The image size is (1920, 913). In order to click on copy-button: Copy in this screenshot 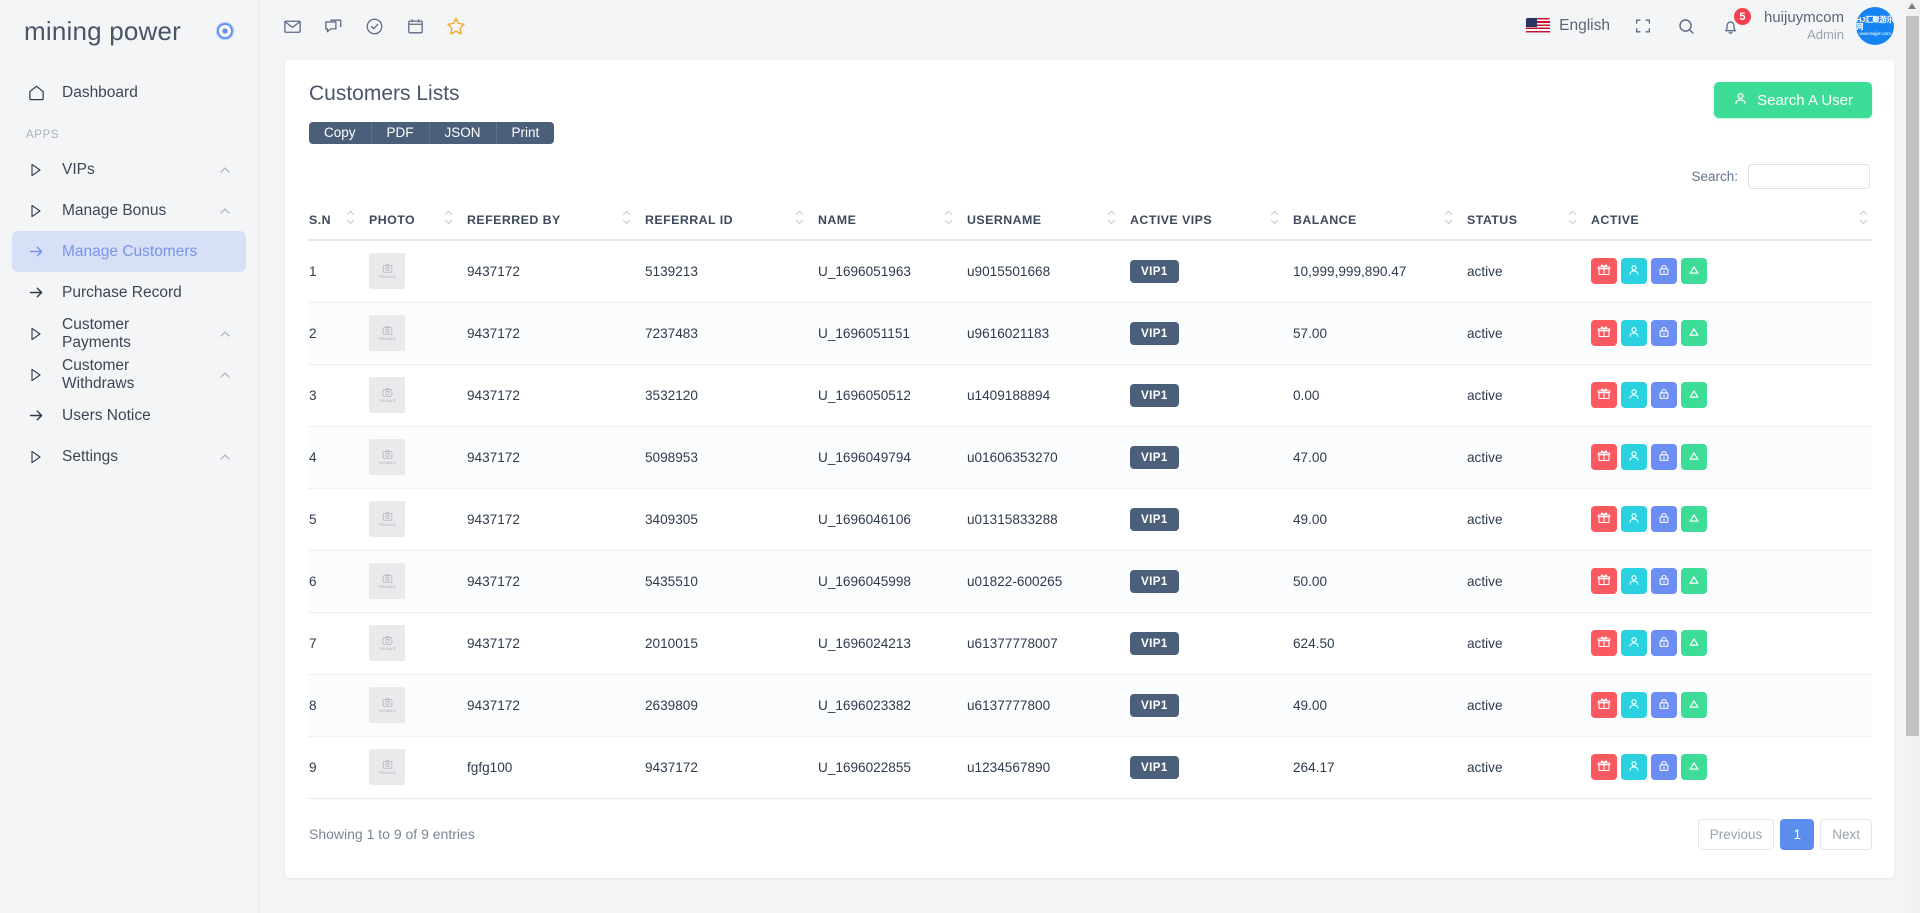, I will do `click(340, 133)`.